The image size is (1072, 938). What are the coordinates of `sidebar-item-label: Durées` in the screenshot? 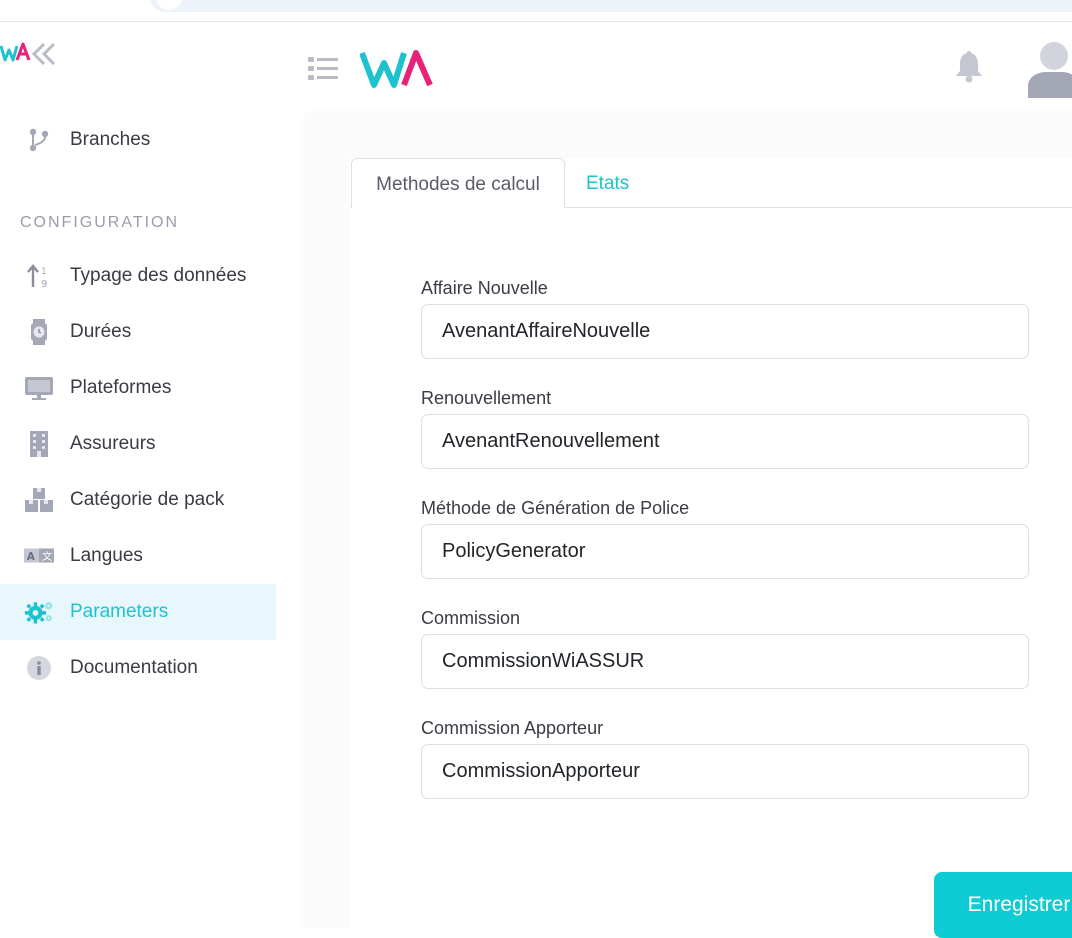 It's located at (101, 331).